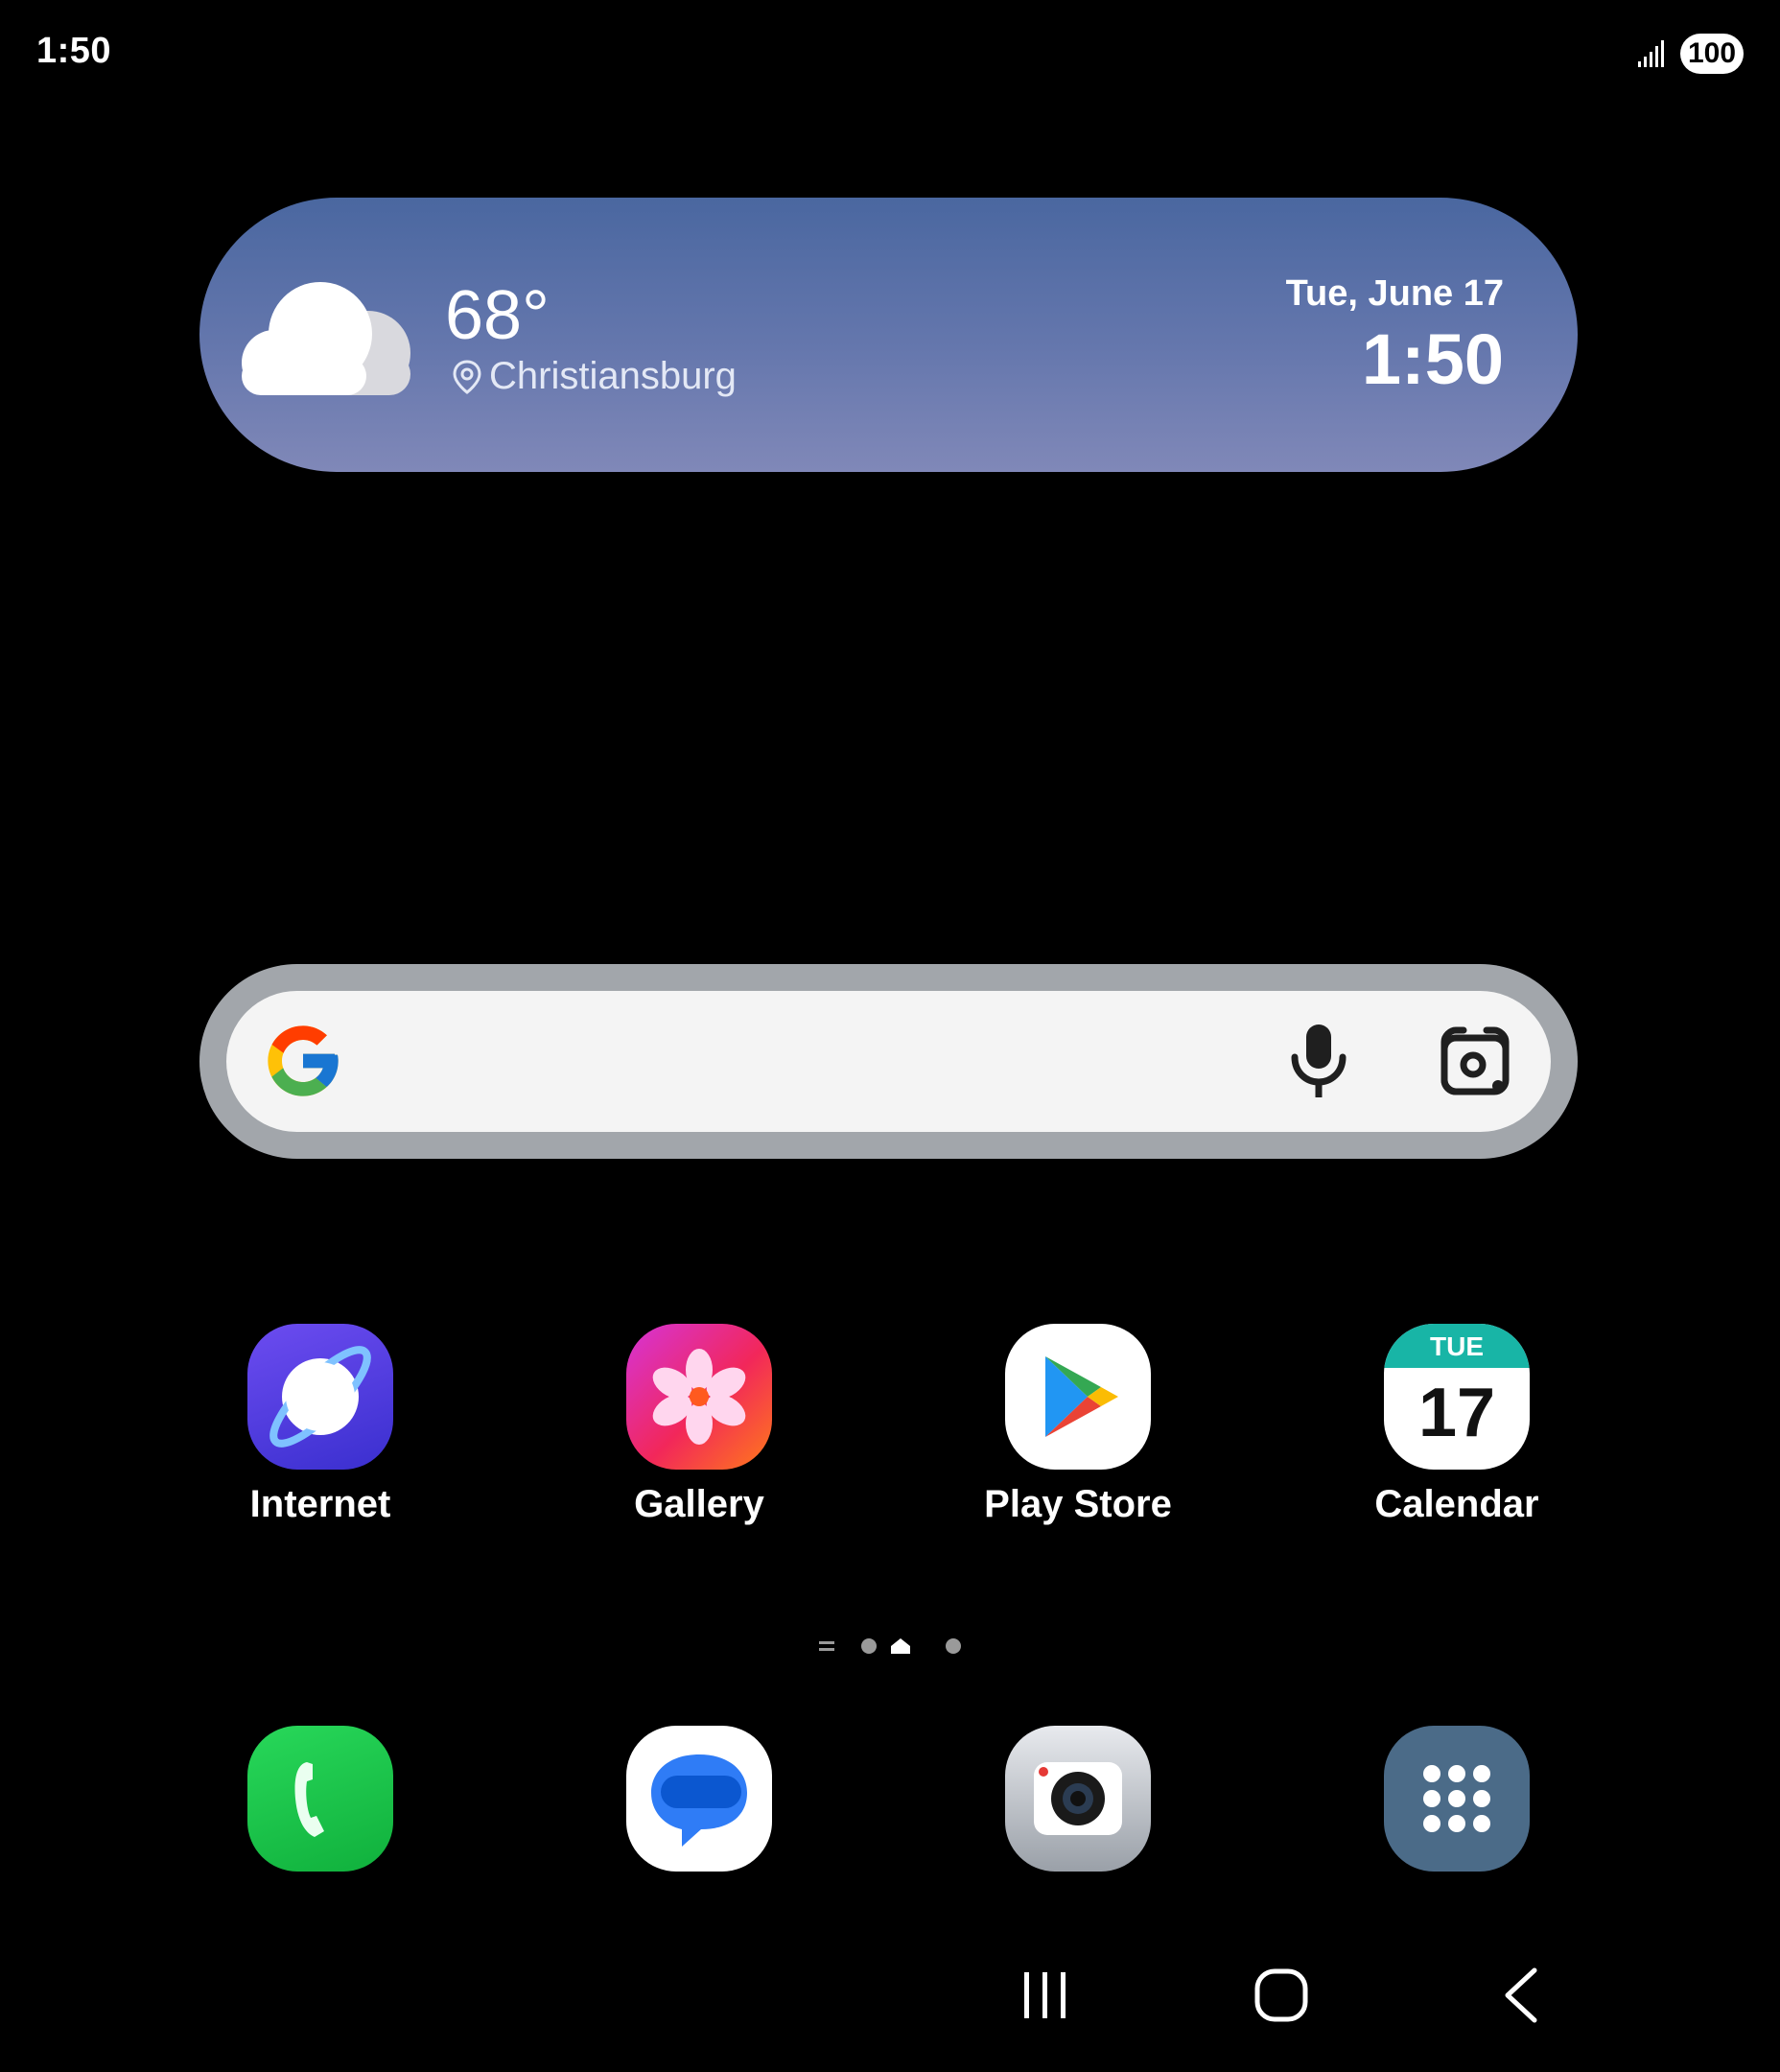  I want to click on app-play-store: Play Store, so click(1078, 1425).